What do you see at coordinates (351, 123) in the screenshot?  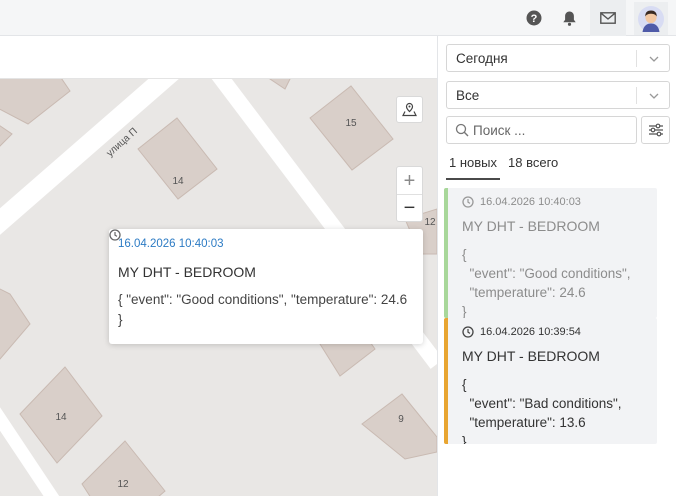 I see `building-label: 15` at bounding box center [351, 123].